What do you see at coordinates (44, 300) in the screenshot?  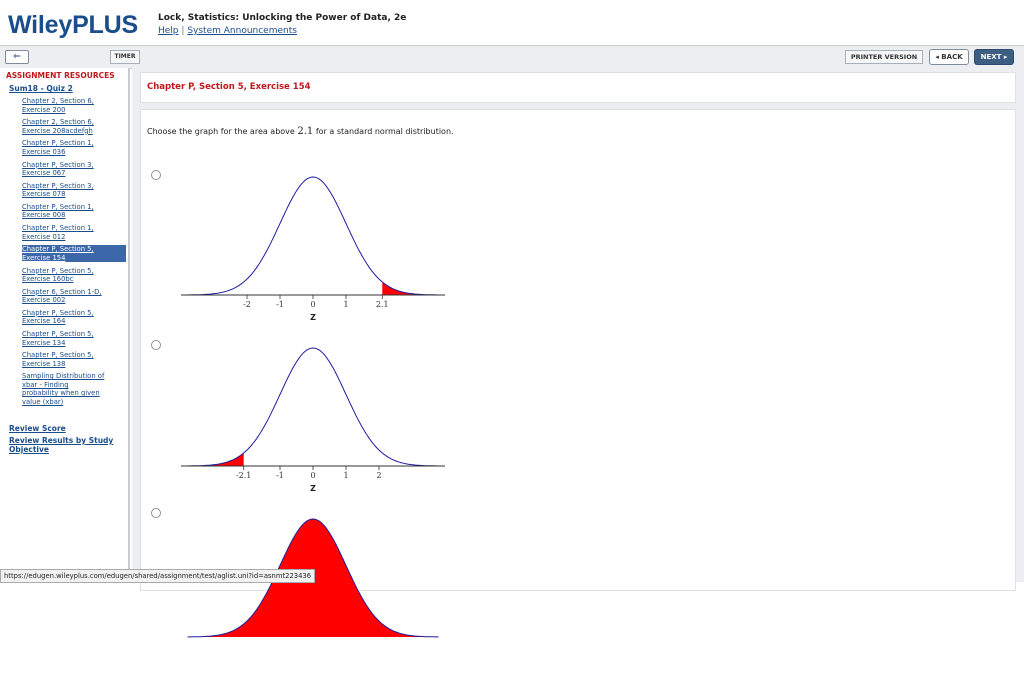 I see `exercise-link-line: Exercise 002` at bounding box center [44, 300].